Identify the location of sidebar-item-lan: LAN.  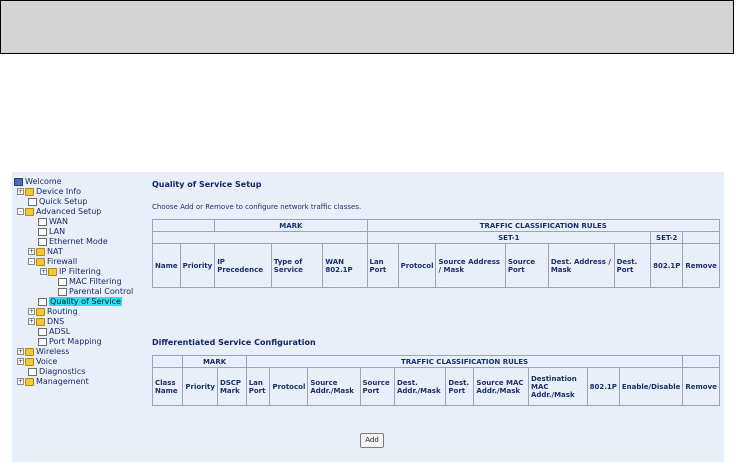
(79, 232).